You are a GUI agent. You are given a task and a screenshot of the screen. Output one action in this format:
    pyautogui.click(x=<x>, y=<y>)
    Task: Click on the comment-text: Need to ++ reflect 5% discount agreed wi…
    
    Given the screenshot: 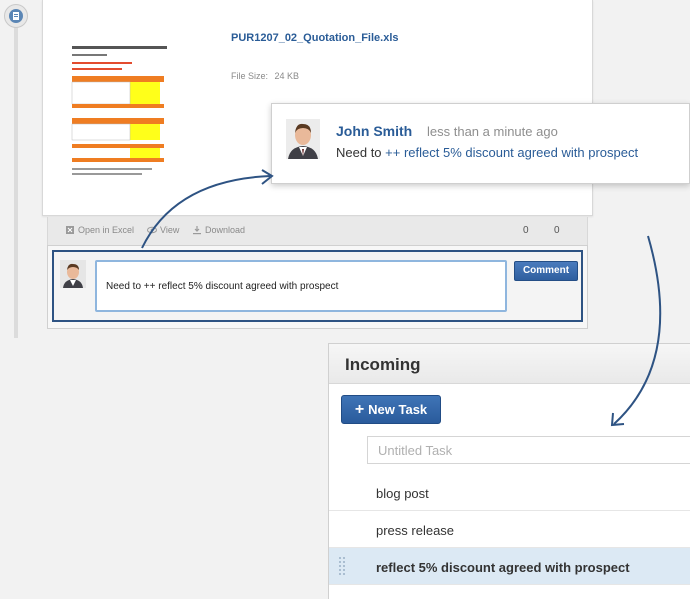 What is the action you would take?
    pyautogui.click(x=487, y=152)
    